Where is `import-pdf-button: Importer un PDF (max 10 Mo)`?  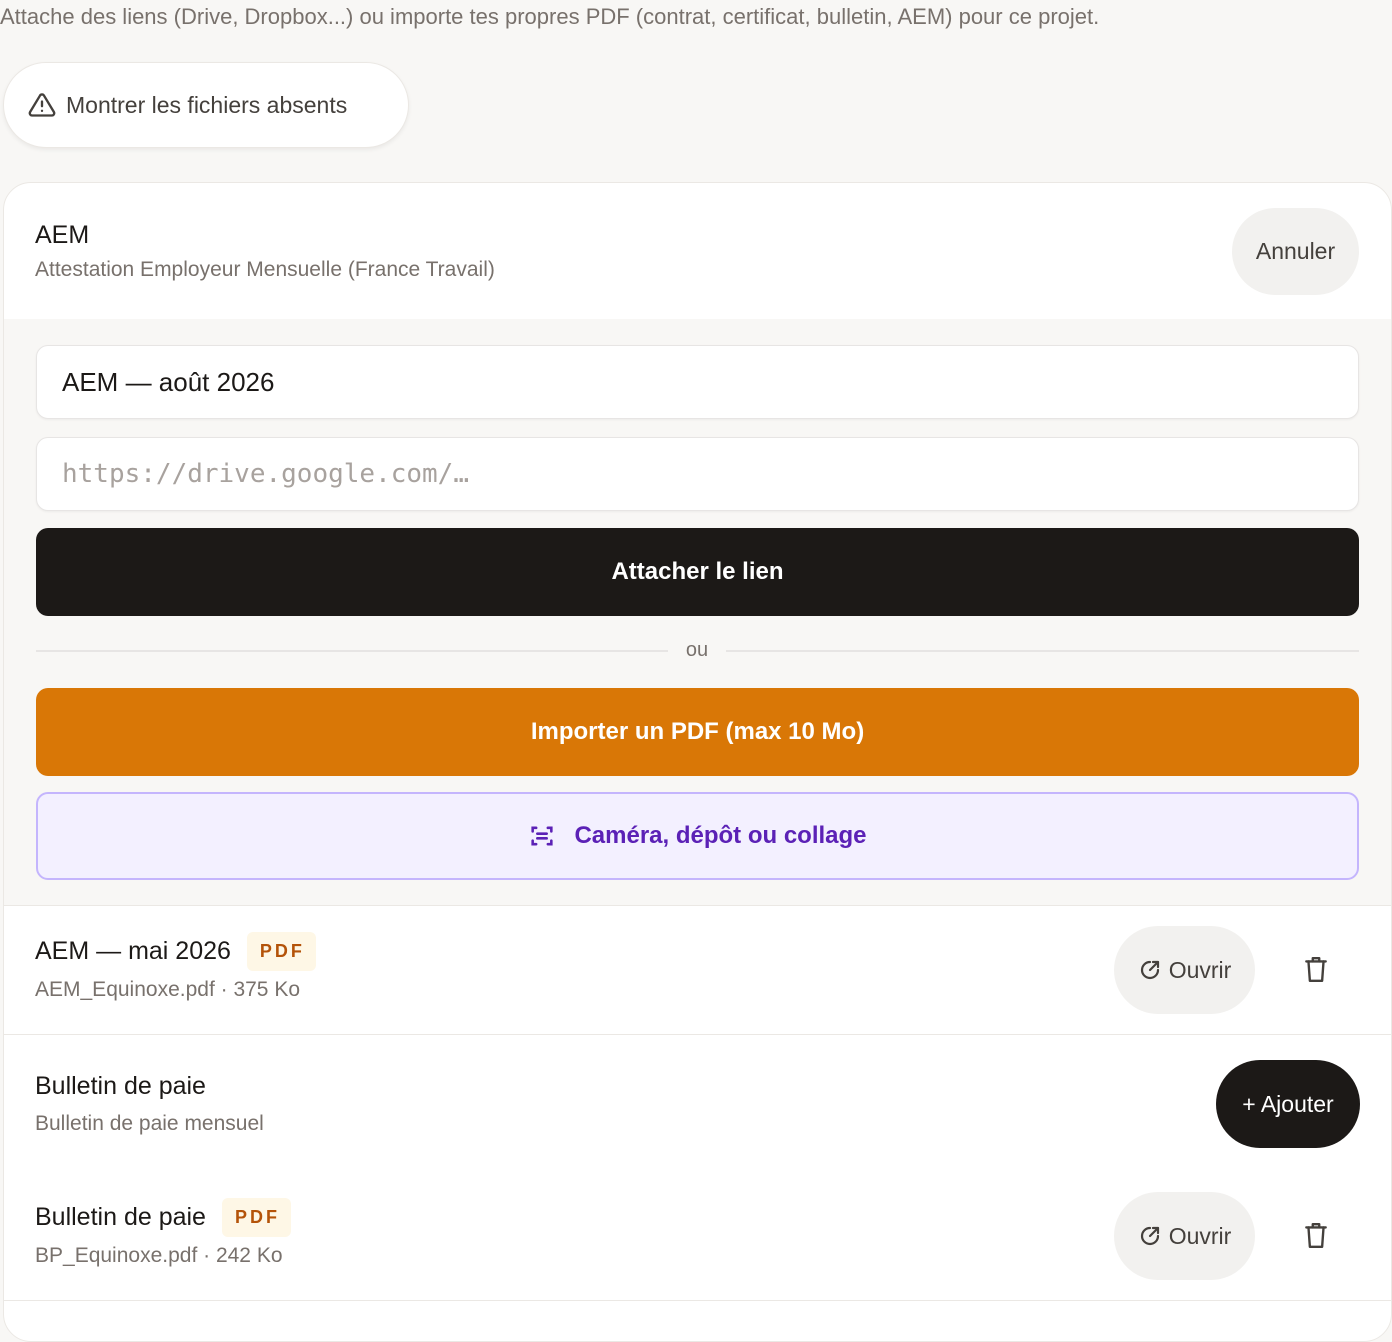
import-pdf-button: Importer un PDF (max 10 Mo) is located at coordinates (697, 732).